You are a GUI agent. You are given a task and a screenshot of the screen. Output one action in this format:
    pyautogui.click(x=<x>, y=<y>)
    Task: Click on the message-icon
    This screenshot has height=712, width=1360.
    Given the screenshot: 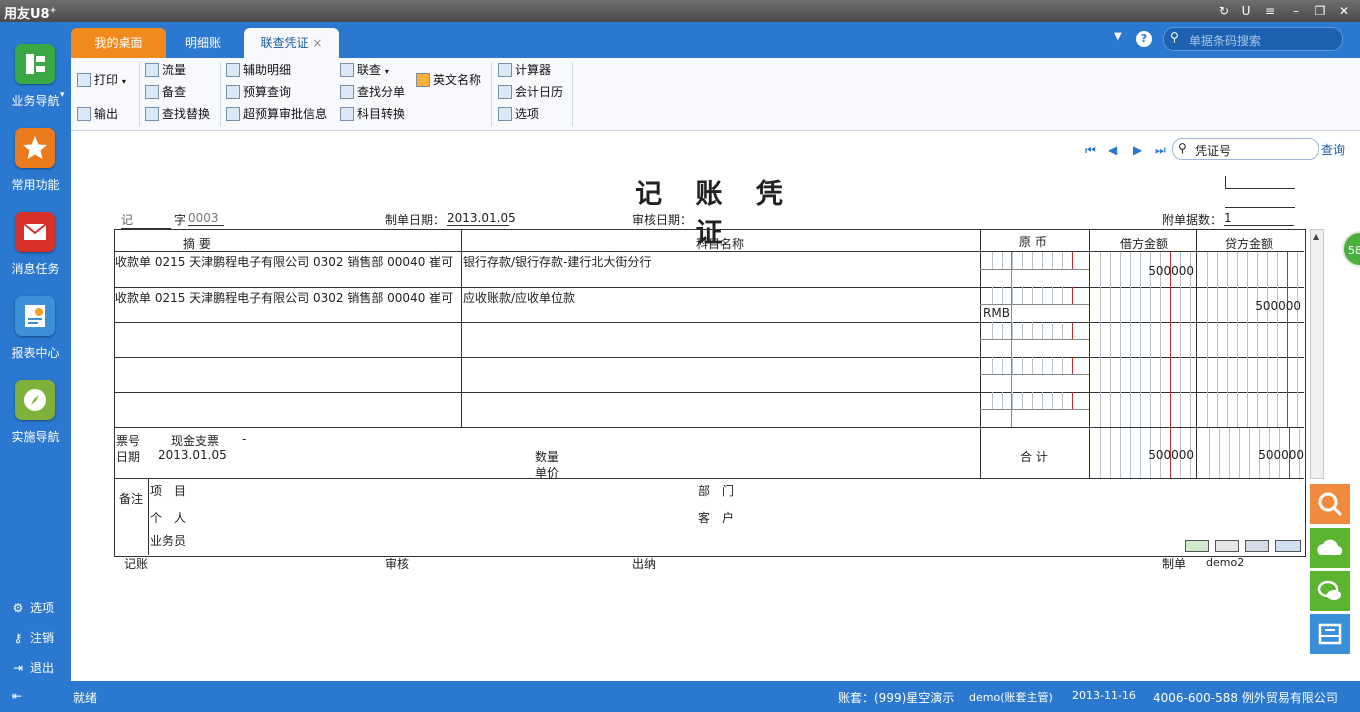 What is the action you would take?
    pyautogui.click(x=35, y=232)
    